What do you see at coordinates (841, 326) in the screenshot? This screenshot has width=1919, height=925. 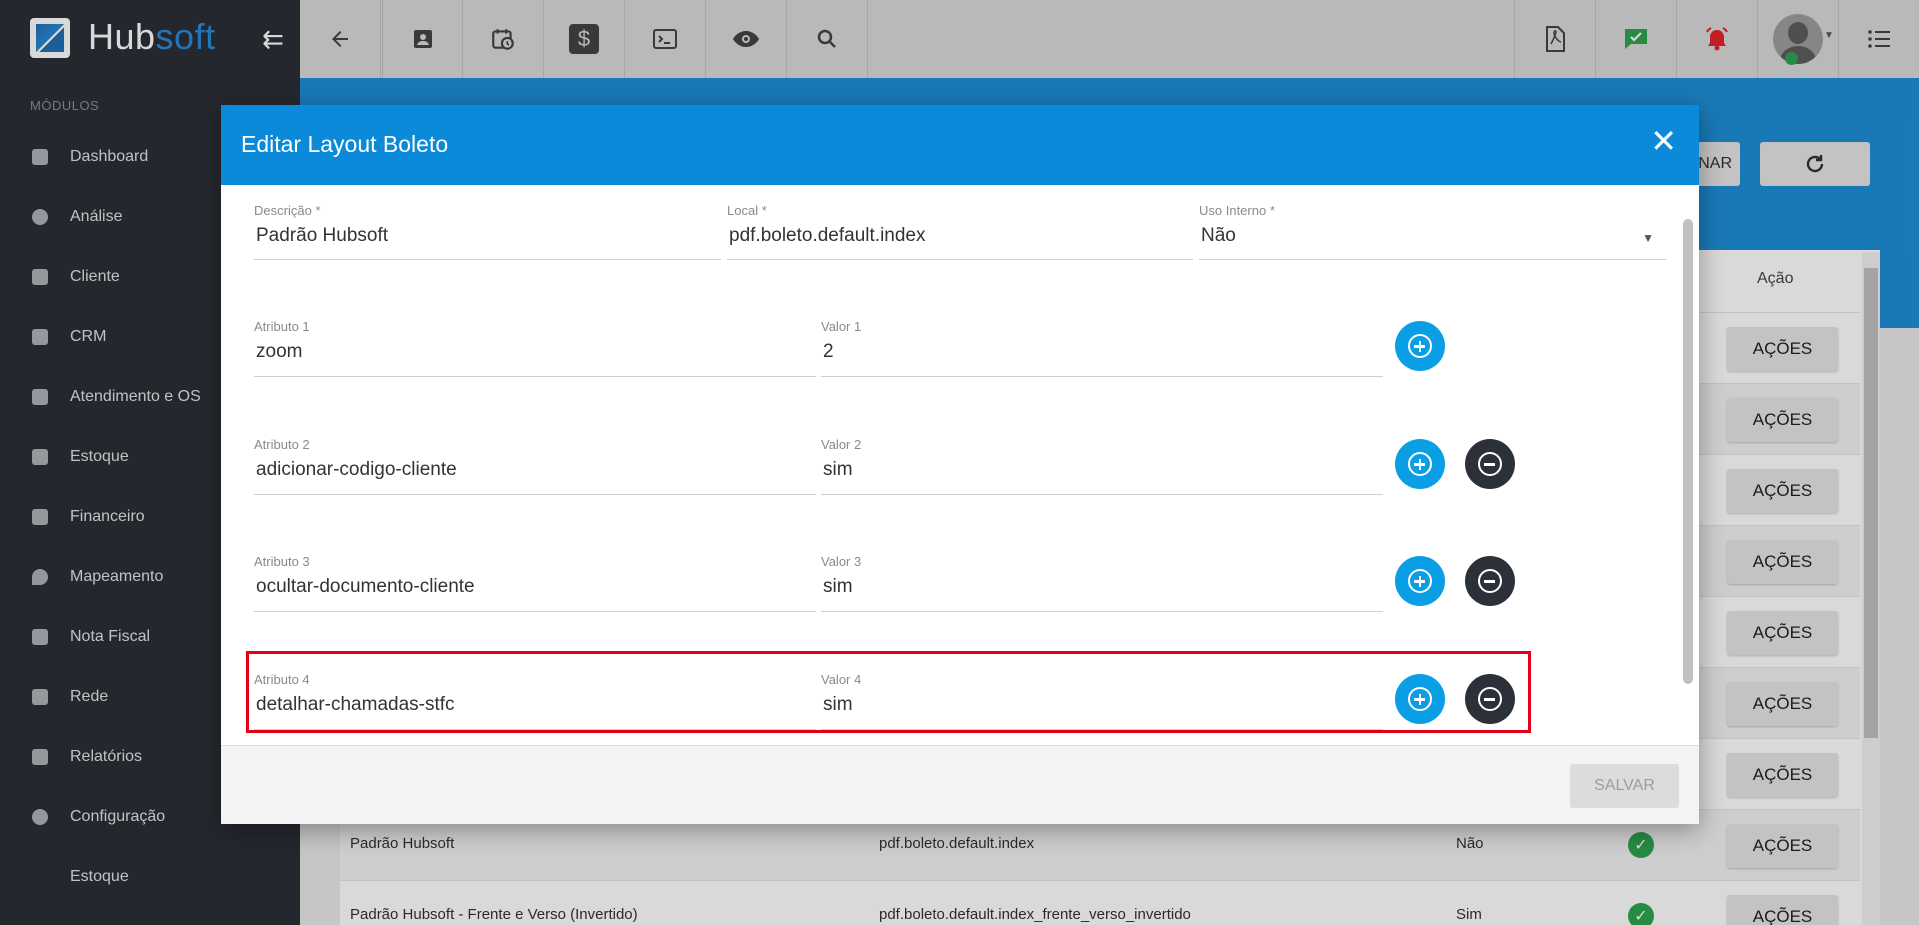 I see `valor-1-label: Valor 1` at bounding box center [841, 326].